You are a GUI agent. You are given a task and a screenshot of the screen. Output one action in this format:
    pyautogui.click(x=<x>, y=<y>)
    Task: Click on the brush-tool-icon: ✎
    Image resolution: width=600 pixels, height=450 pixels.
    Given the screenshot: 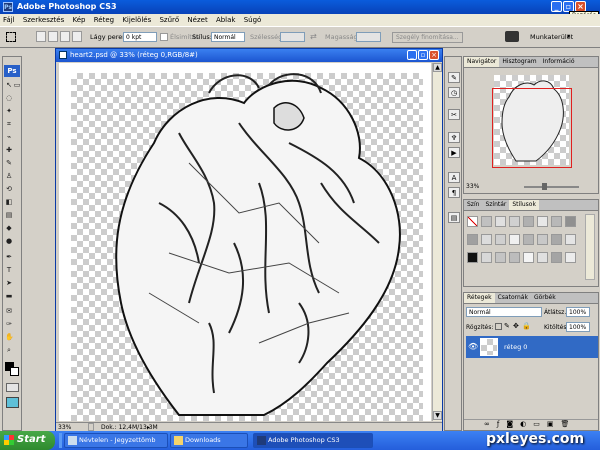 What is the action you would take?
    pyautogui.click(x=9, y=163)
    